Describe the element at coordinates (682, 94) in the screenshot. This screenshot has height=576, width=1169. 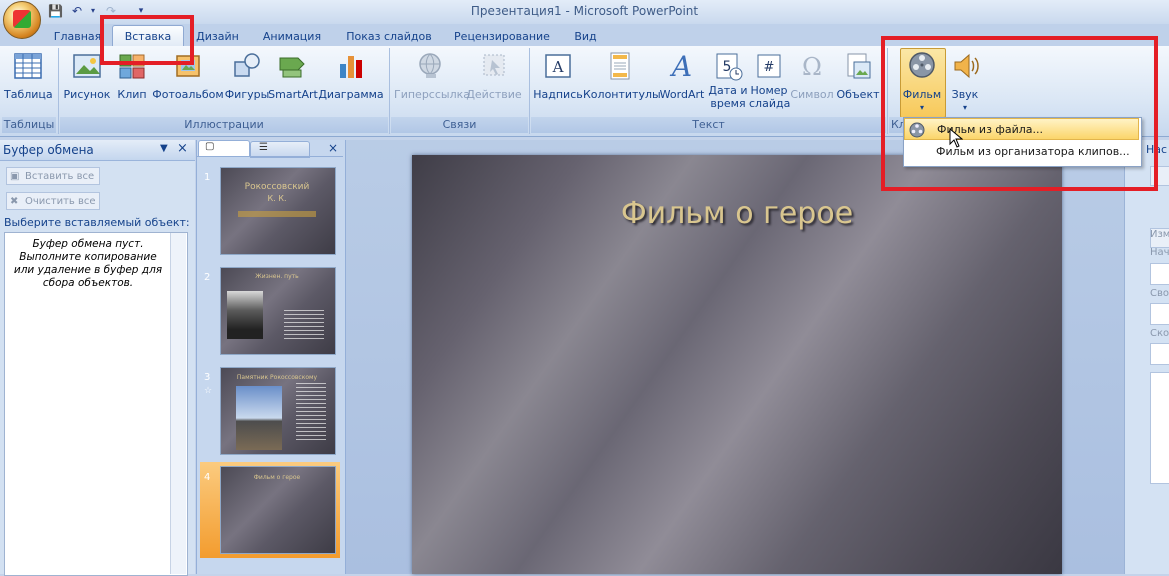
I see `wordart-label: WordArt` at that location.